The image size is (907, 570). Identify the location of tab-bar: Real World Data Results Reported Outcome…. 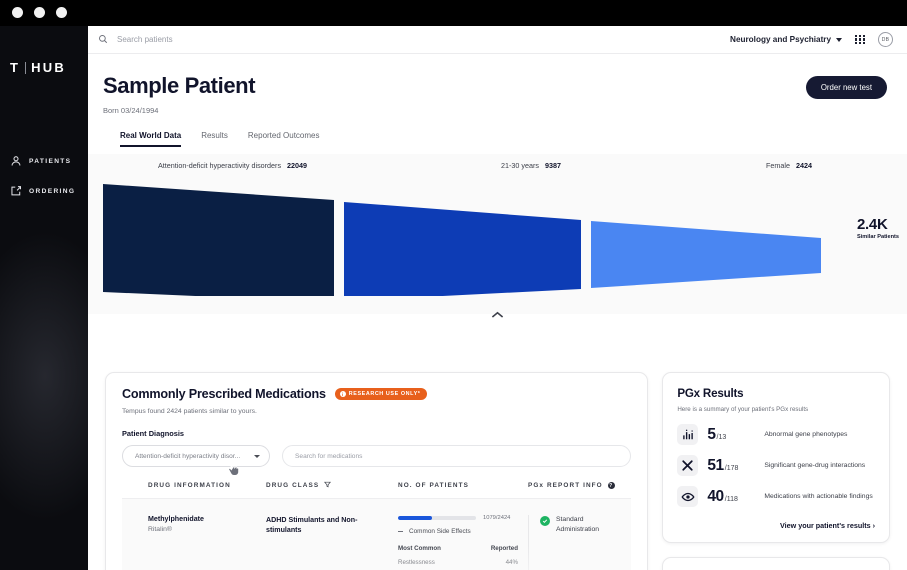
(505, 131).